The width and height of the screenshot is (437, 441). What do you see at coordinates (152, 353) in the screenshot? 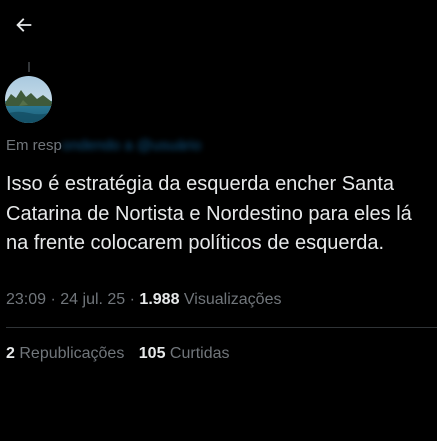
I see `likes-count: 105` at bounding box center [152, 353].